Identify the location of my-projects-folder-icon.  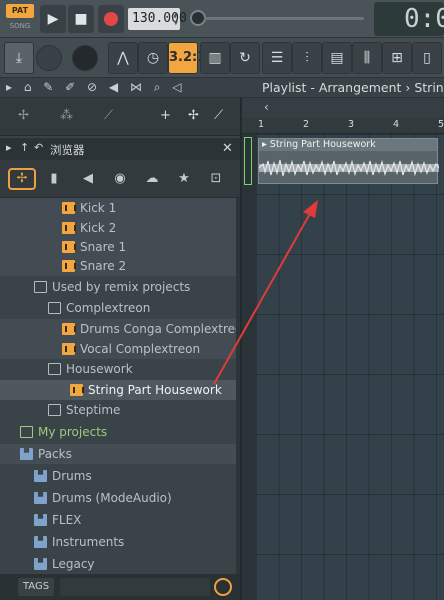
(26, 432).